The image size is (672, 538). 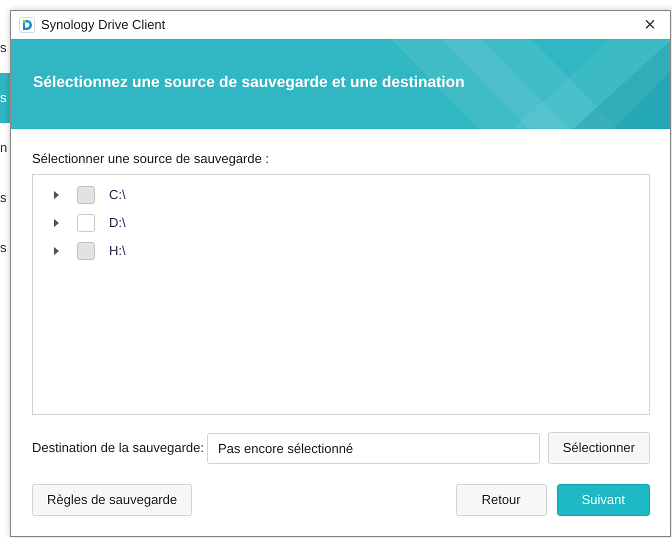 I want to click on backup-rules-button: Règles de sauvegarde, so click(x=112, y=500).